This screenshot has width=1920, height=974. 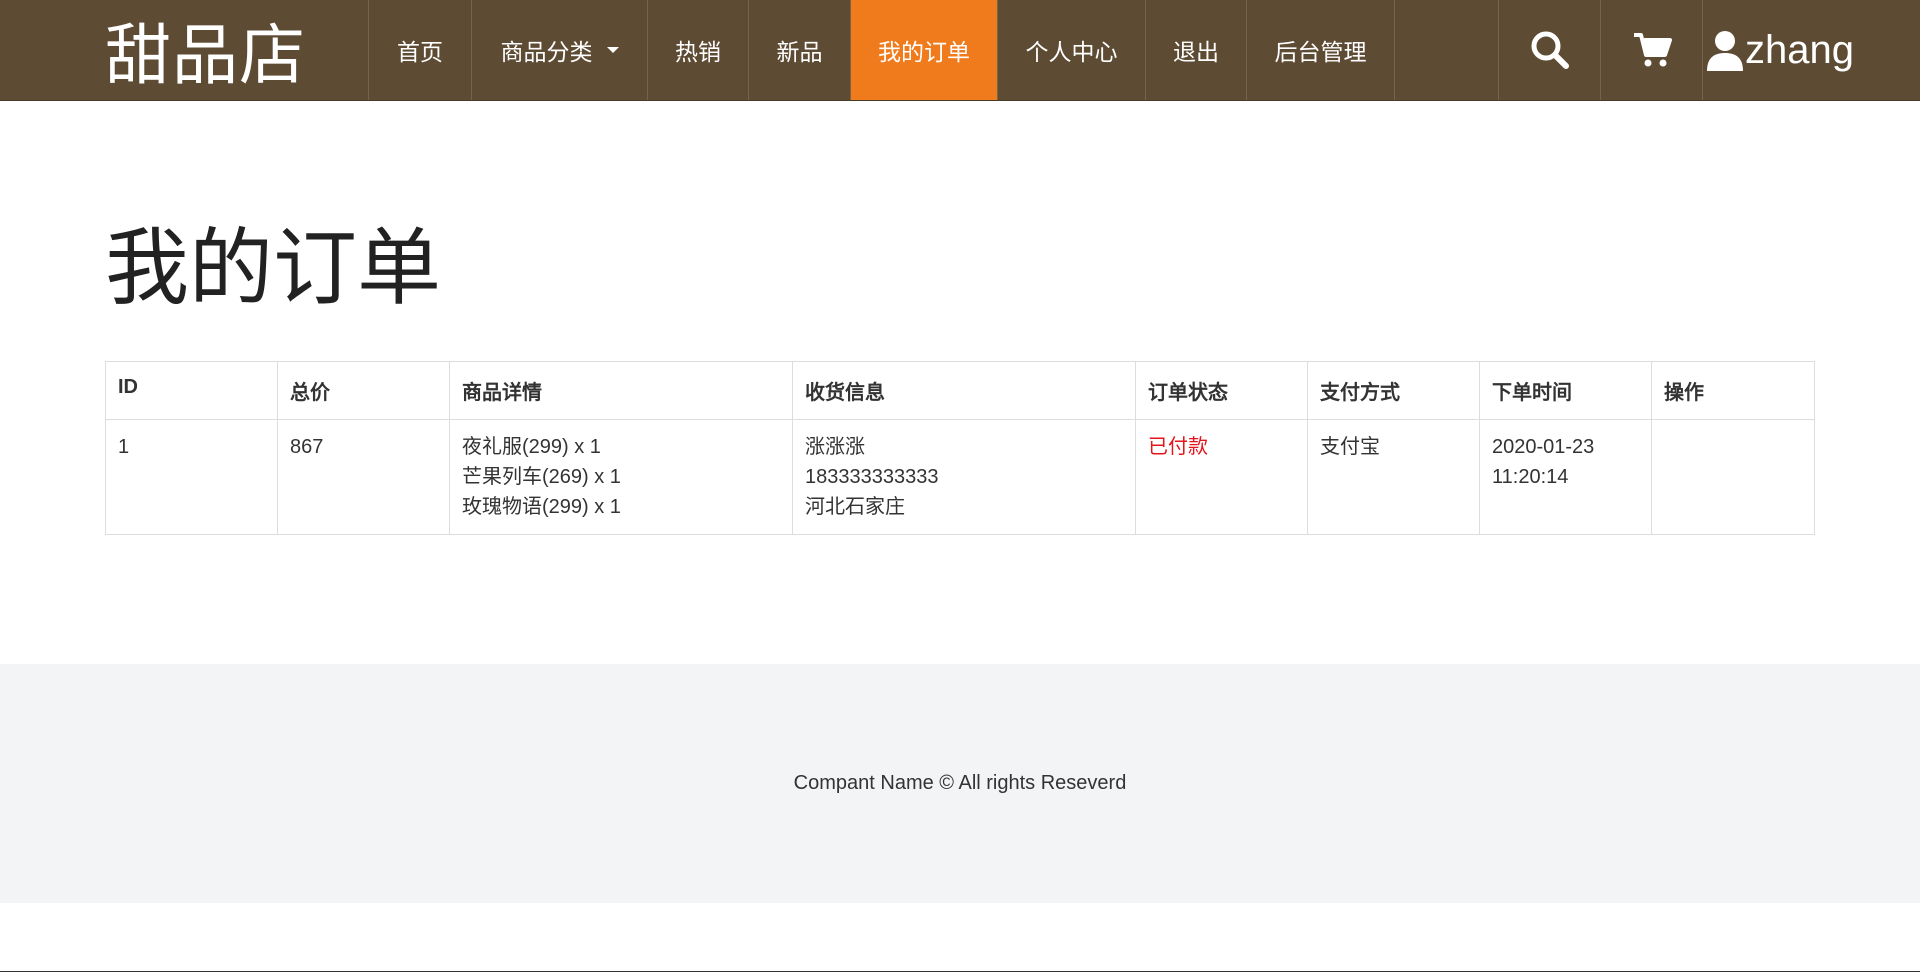 I want to click on nav-item-home: 首页, so click(x=420, y=50).